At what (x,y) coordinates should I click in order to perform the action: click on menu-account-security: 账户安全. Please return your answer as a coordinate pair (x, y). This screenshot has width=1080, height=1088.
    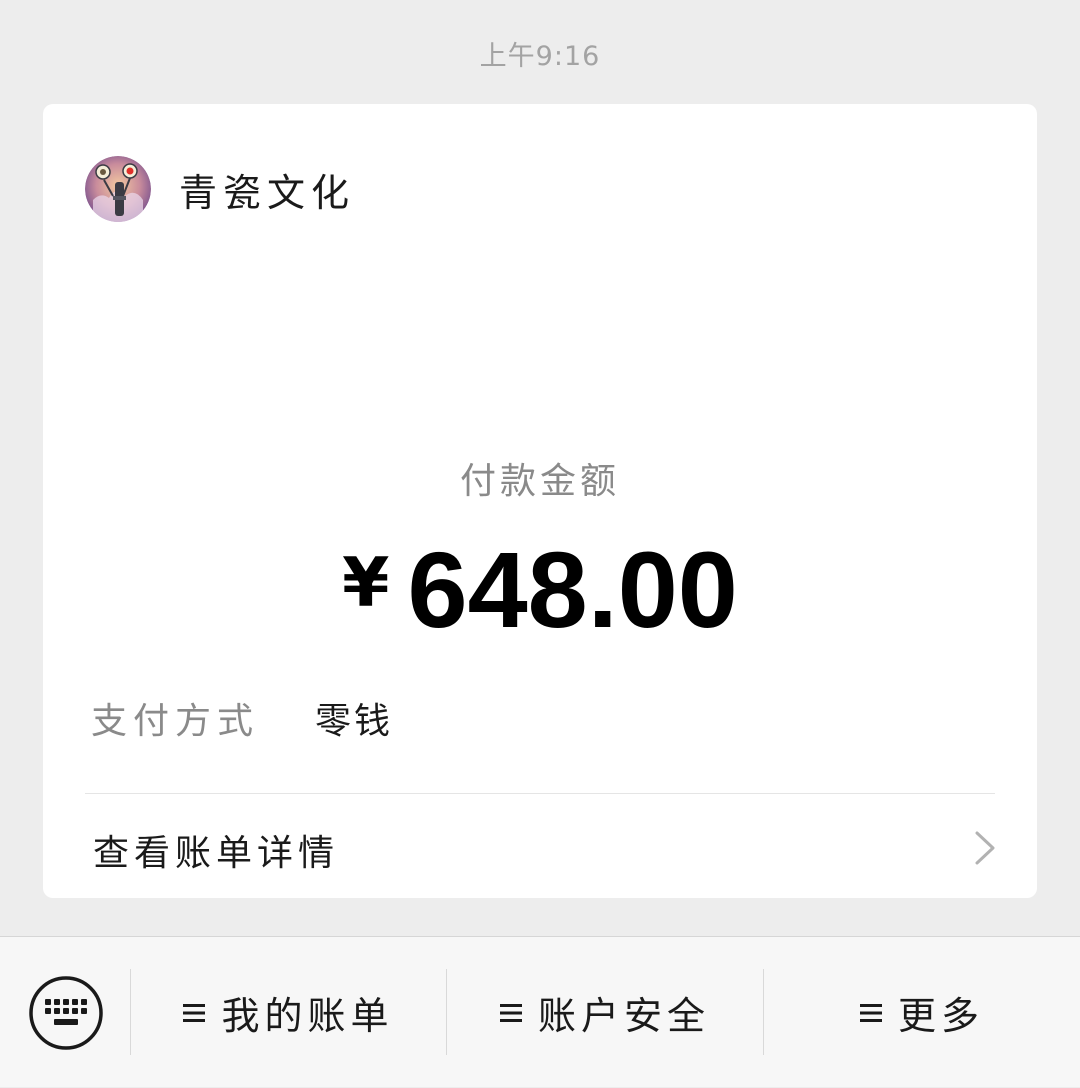
    Looking at the image, I should click on (605, 1012).